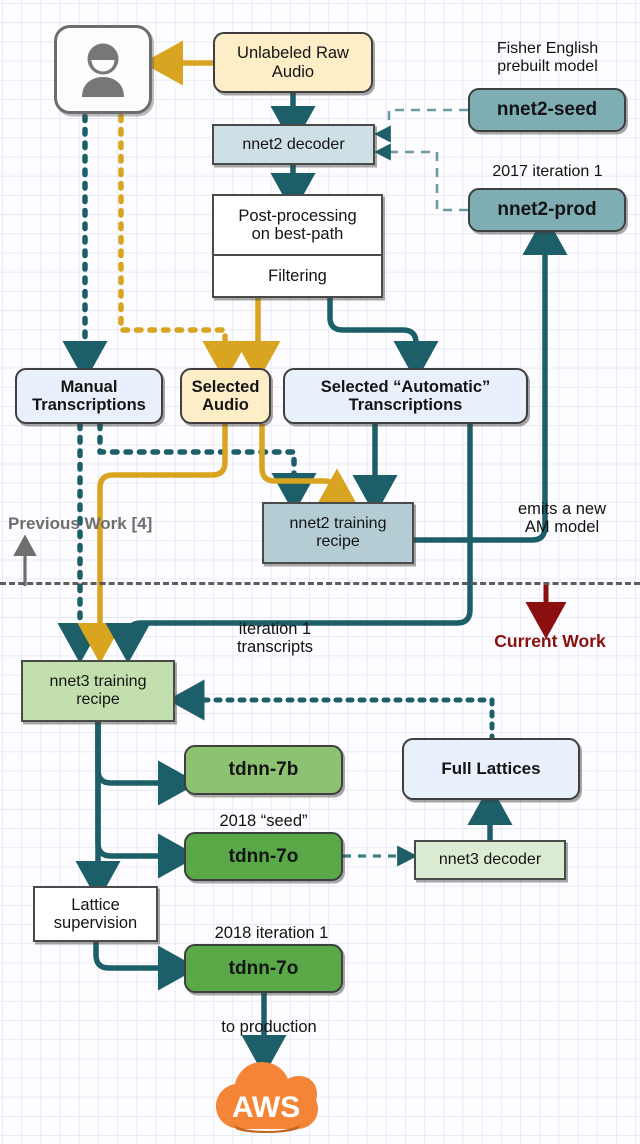 The width and height of the screenshot is (640, 1144). I want to click on node-label: Full Lattices, so click(491, 769).